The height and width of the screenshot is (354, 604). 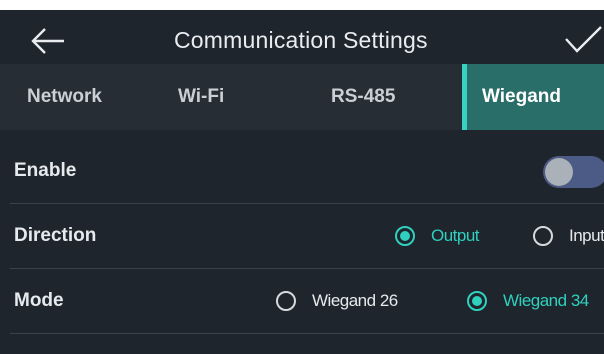 I want to click on toggle-knob, so click(x=559, y=172).